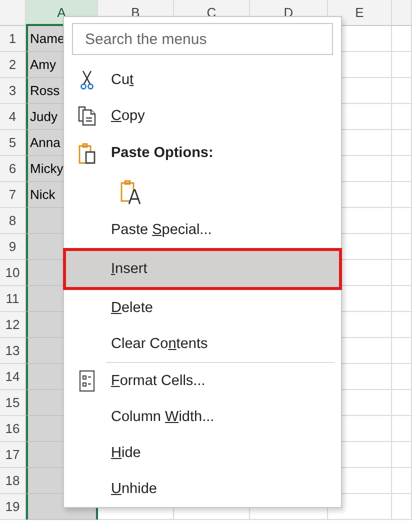 The width and height of the screenshot is (412, 522). Describe the element at coordinates (13, 221) in the screenshot. I see `row-header: 8` at that location.